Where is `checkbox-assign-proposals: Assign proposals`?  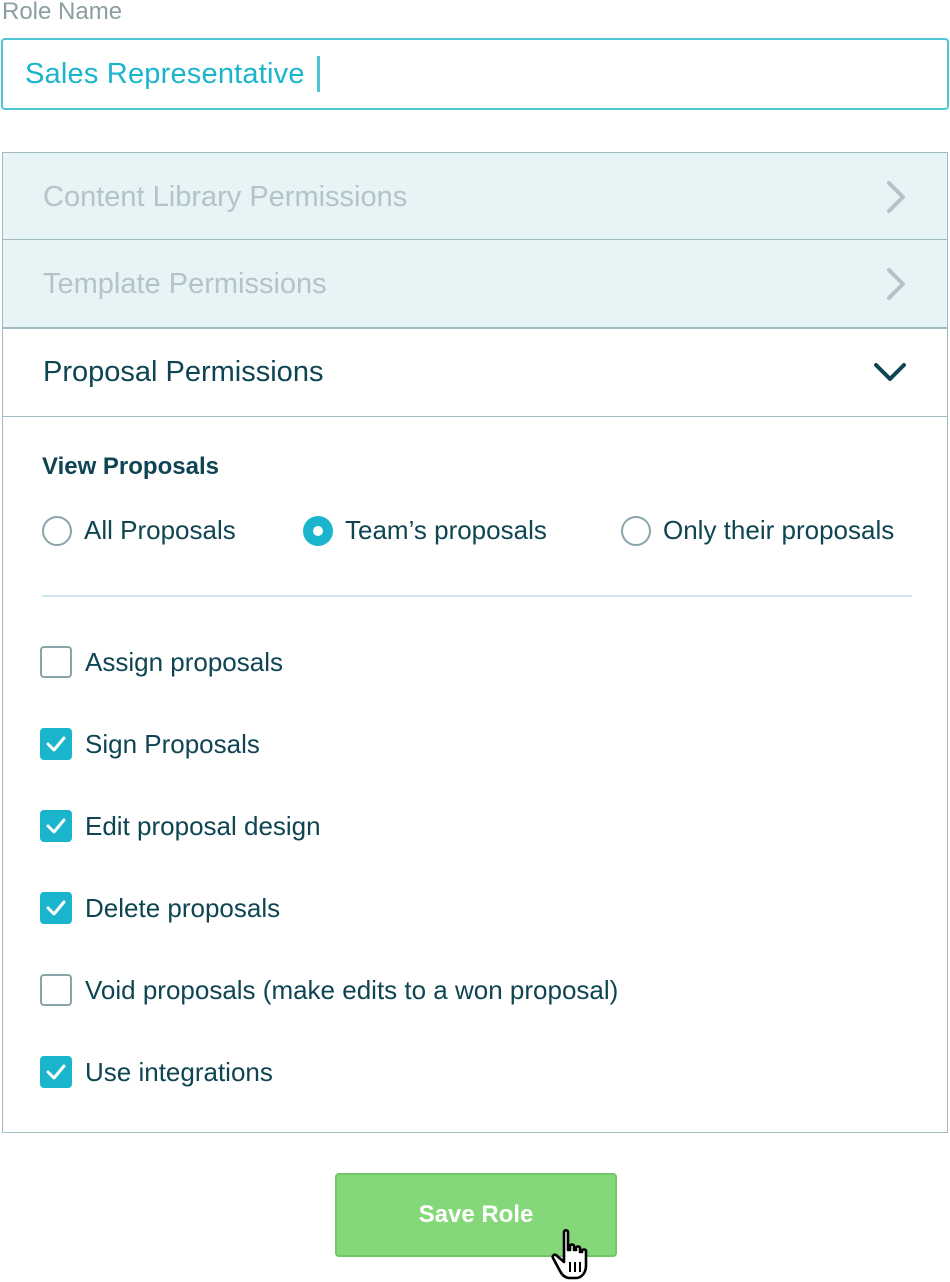 checkbox-assign-proposals: Assign proposals is located at coordinates (161, 662).